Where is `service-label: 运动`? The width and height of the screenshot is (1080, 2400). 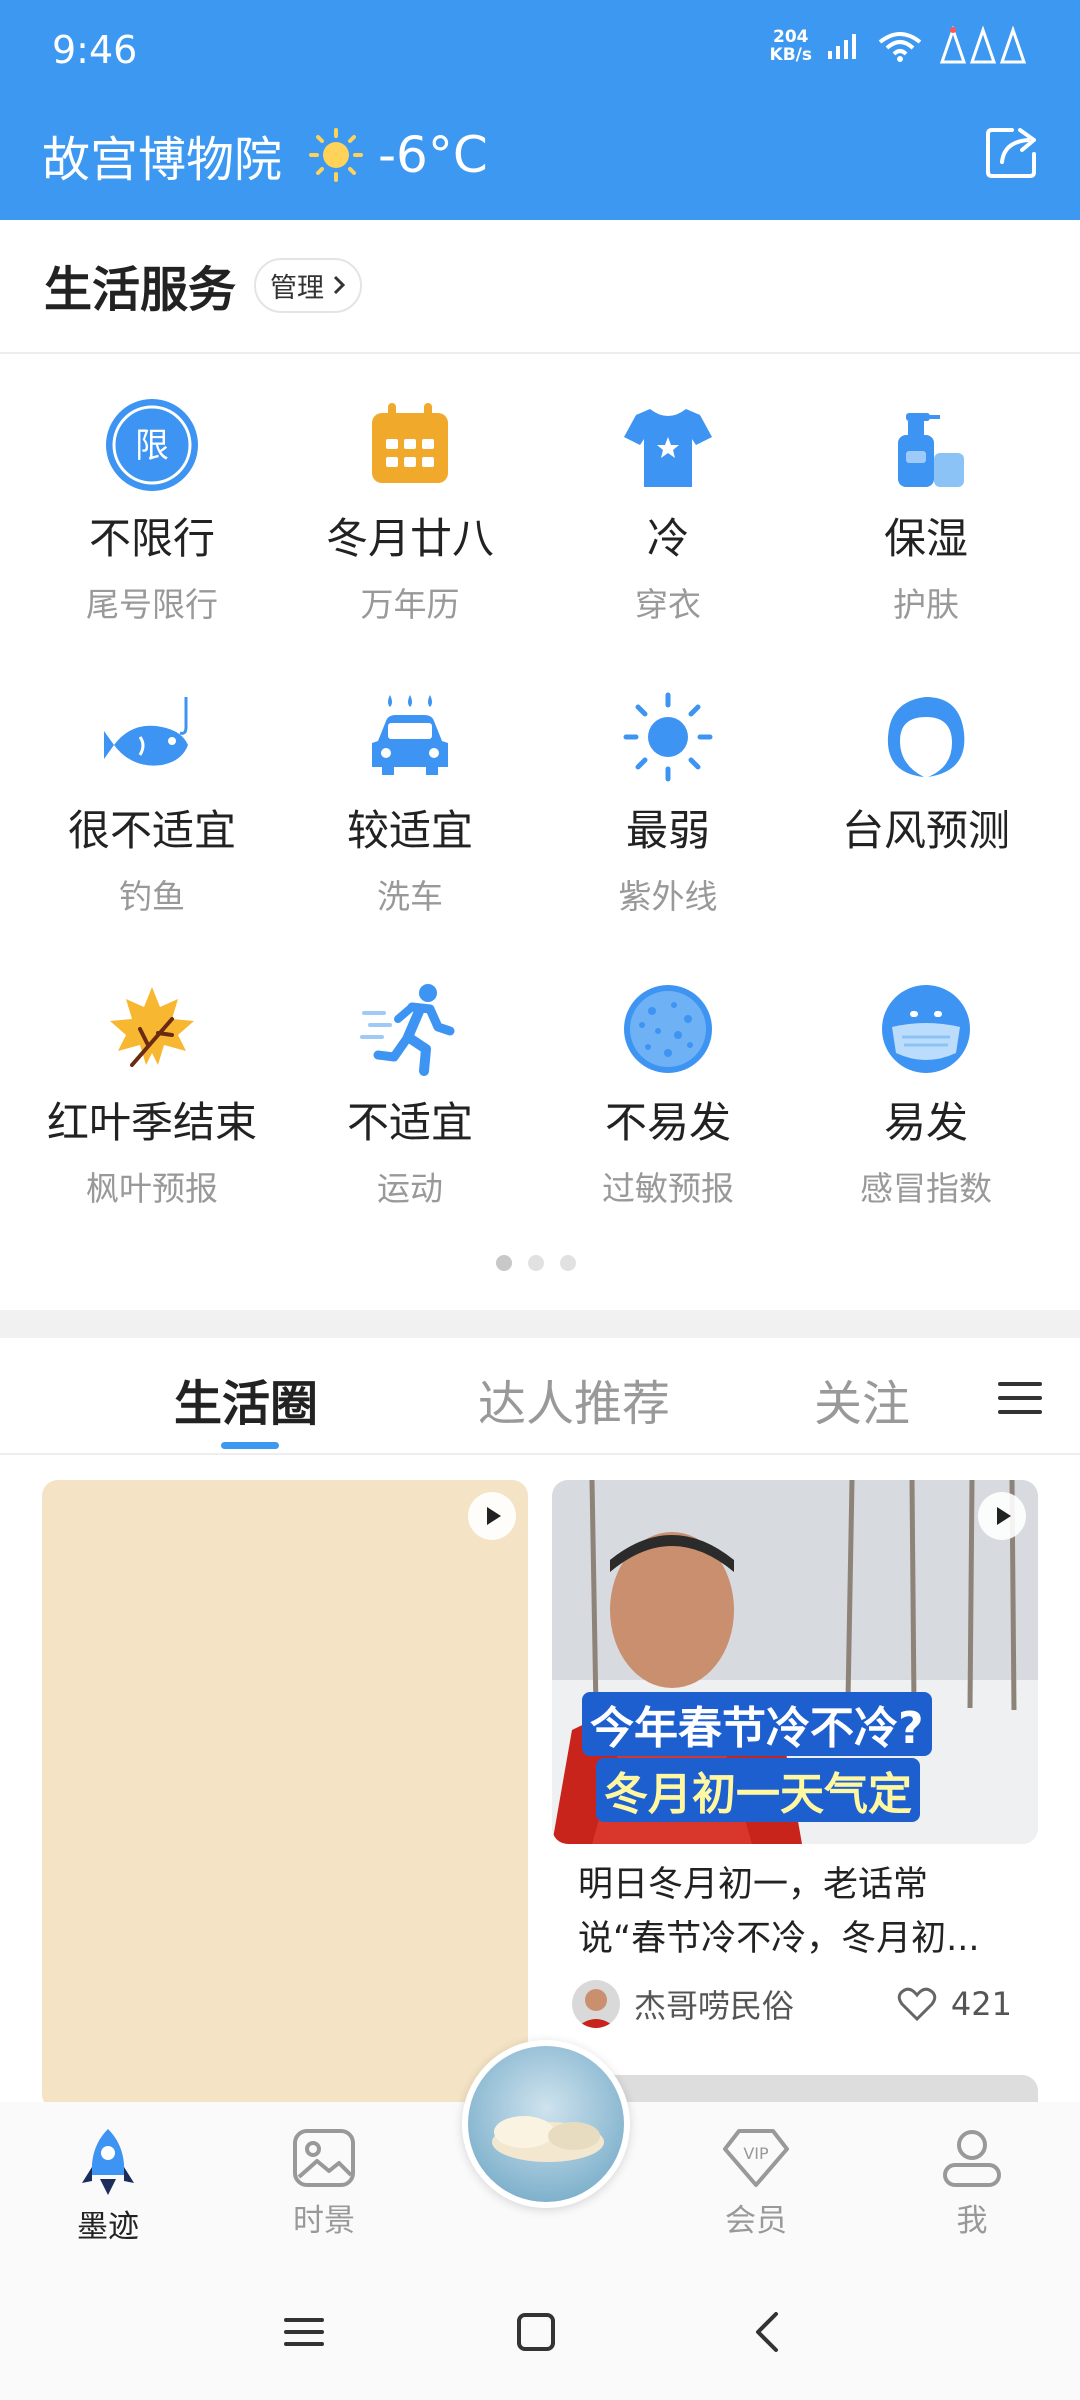
service-label: 运动 is located at coordinates (410, 1188).